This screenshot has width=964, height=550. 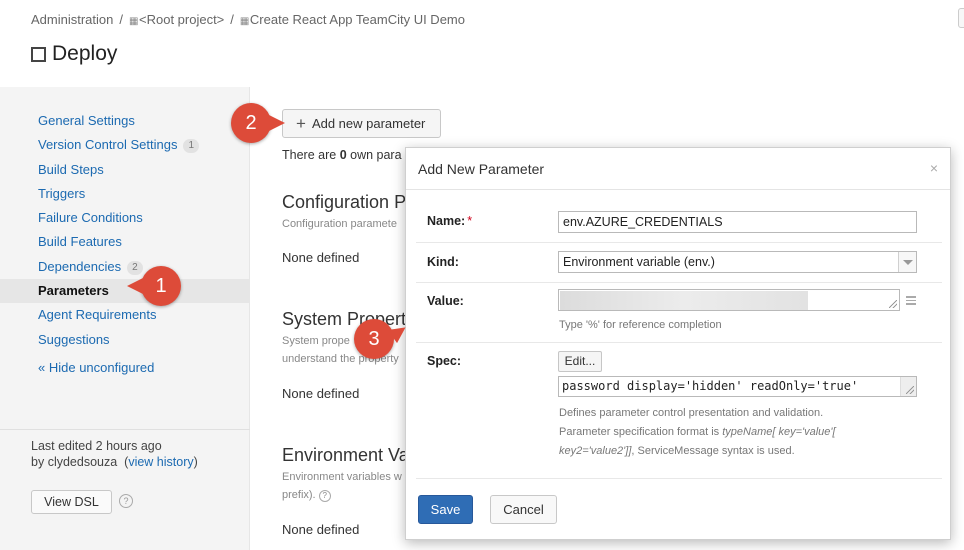 What do you see at coordinates (911, 300) in the screenshot?
I see `expand-editor-icon` at bounding box center [911, 300].